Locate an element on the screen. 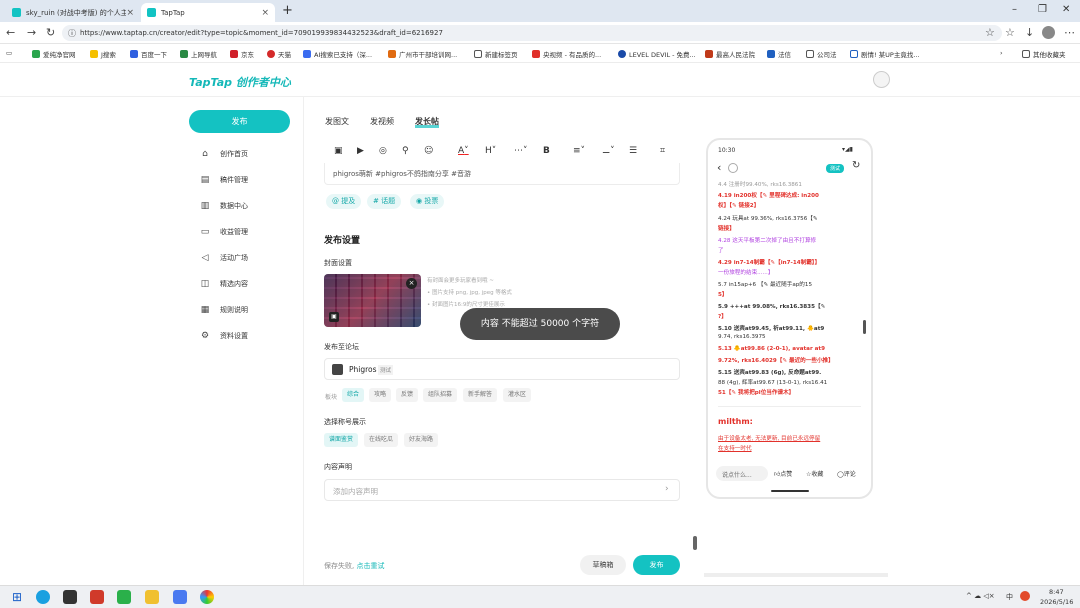 This screenshot has height=608, width=1080. wechat-icon is located at coordinates (124, 597).